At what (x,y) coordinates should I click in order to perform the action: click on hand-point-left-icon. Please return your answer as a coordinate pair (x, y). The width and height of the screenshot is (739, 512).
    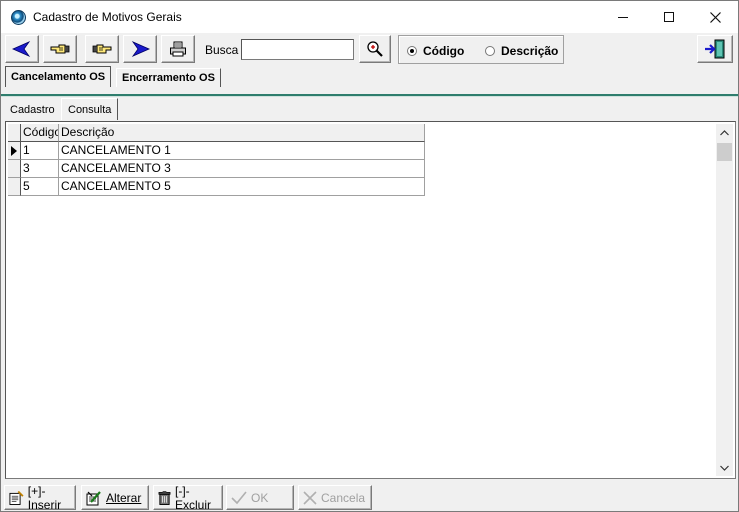
    Looking at the image, I should click on (60, 49).